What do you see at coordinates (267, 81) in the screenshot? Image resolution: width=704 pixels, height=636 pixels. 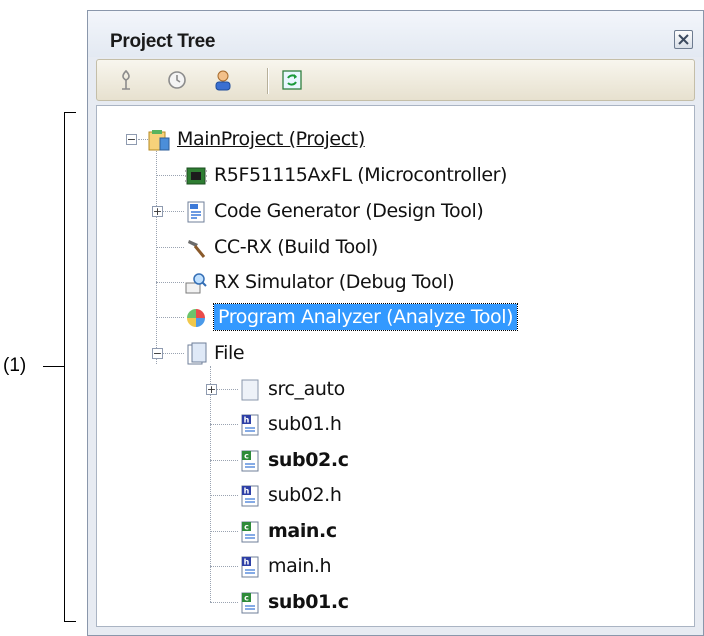 I see `toolbar-separator` at bounding box center [267, 81].